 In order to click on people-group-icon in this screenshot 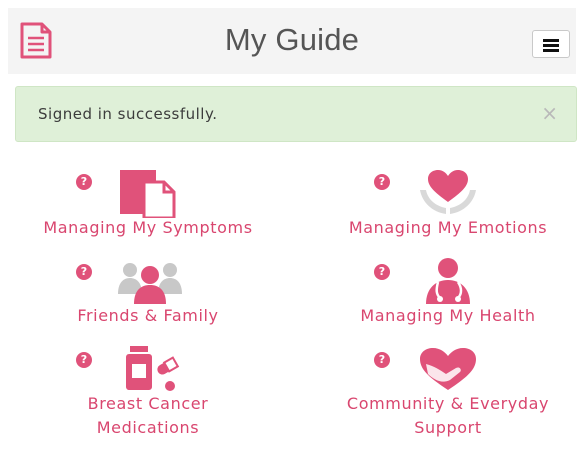, I will do `click(150, 283)`.